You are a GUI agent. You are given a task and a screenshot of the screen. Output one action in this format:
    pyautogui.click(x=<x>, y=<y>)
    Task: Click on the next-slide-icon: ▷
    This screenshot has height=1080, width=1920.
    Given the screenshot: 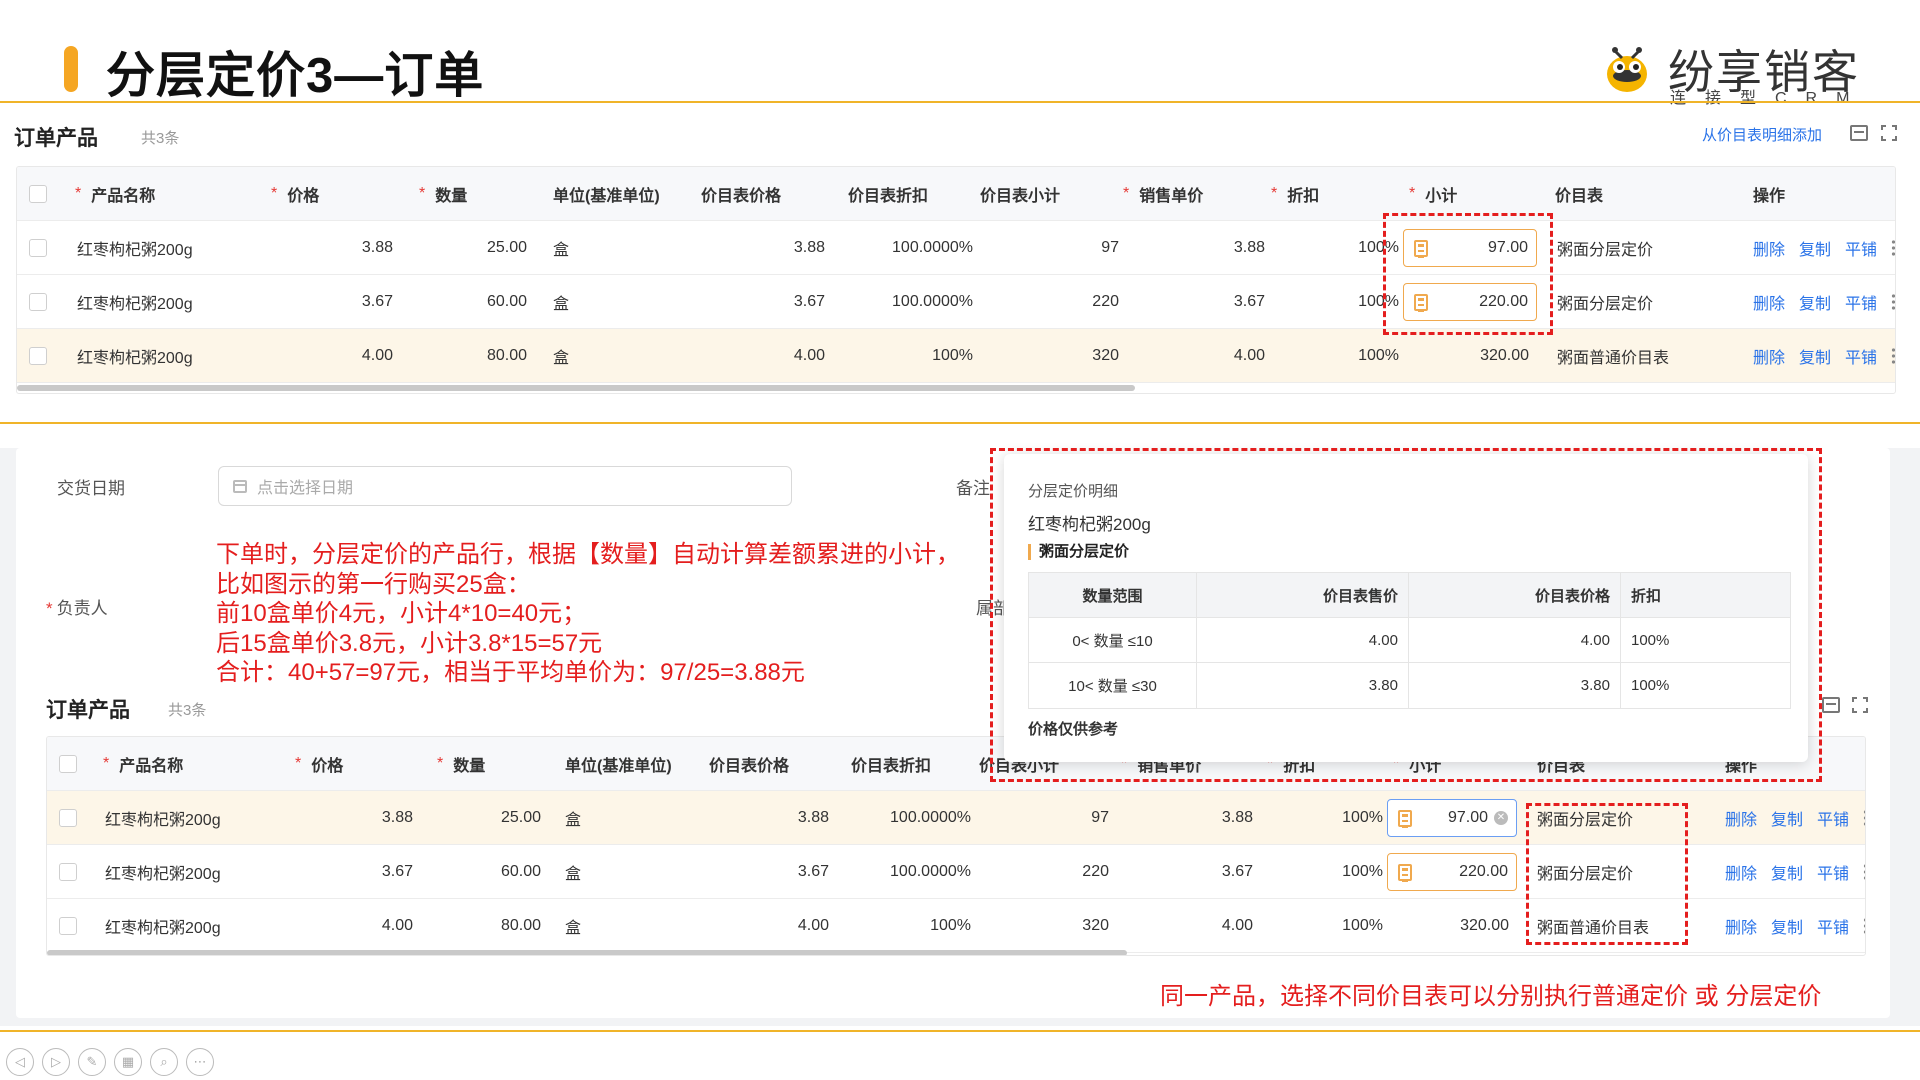 What is the action you would take?
    pyautogui.click(x=56, y=1062)
    